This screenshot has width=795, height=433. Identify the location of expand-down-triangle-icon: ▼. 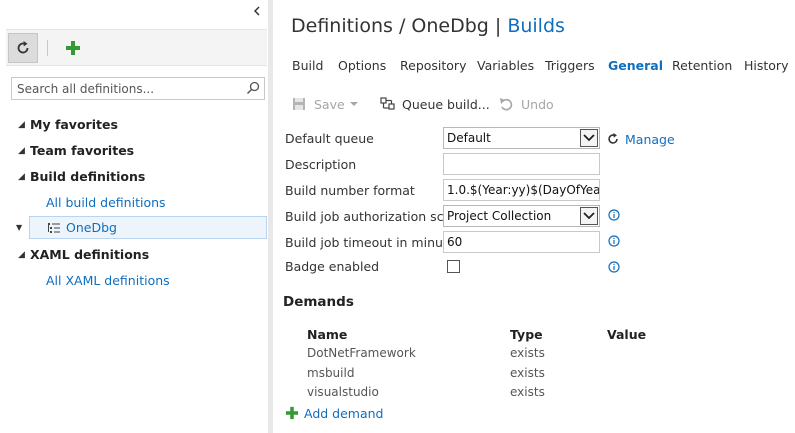
(21, 228).